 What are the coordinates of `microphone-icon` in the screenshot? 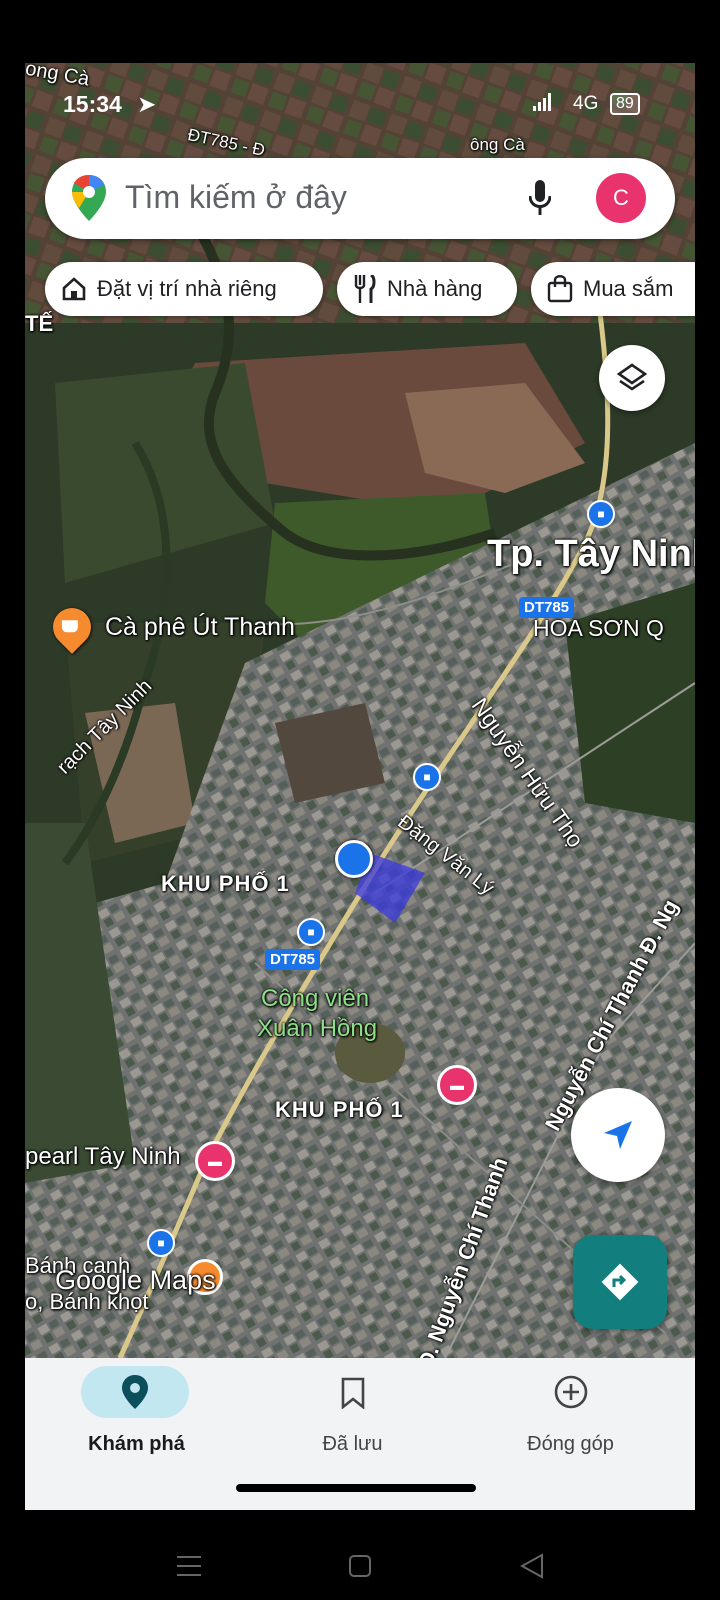 It's located at (540, 198).